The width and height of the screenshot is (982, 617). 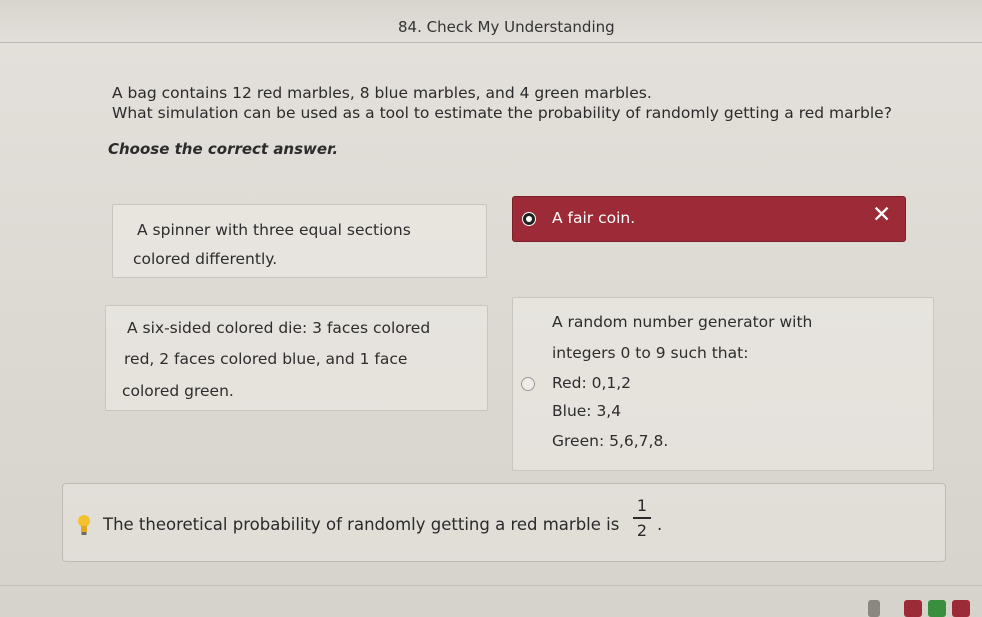 What do you see at coordinates (874, 608) in the screenshot?
I see `page-indicator-icon` at bounding box center [874, 608].